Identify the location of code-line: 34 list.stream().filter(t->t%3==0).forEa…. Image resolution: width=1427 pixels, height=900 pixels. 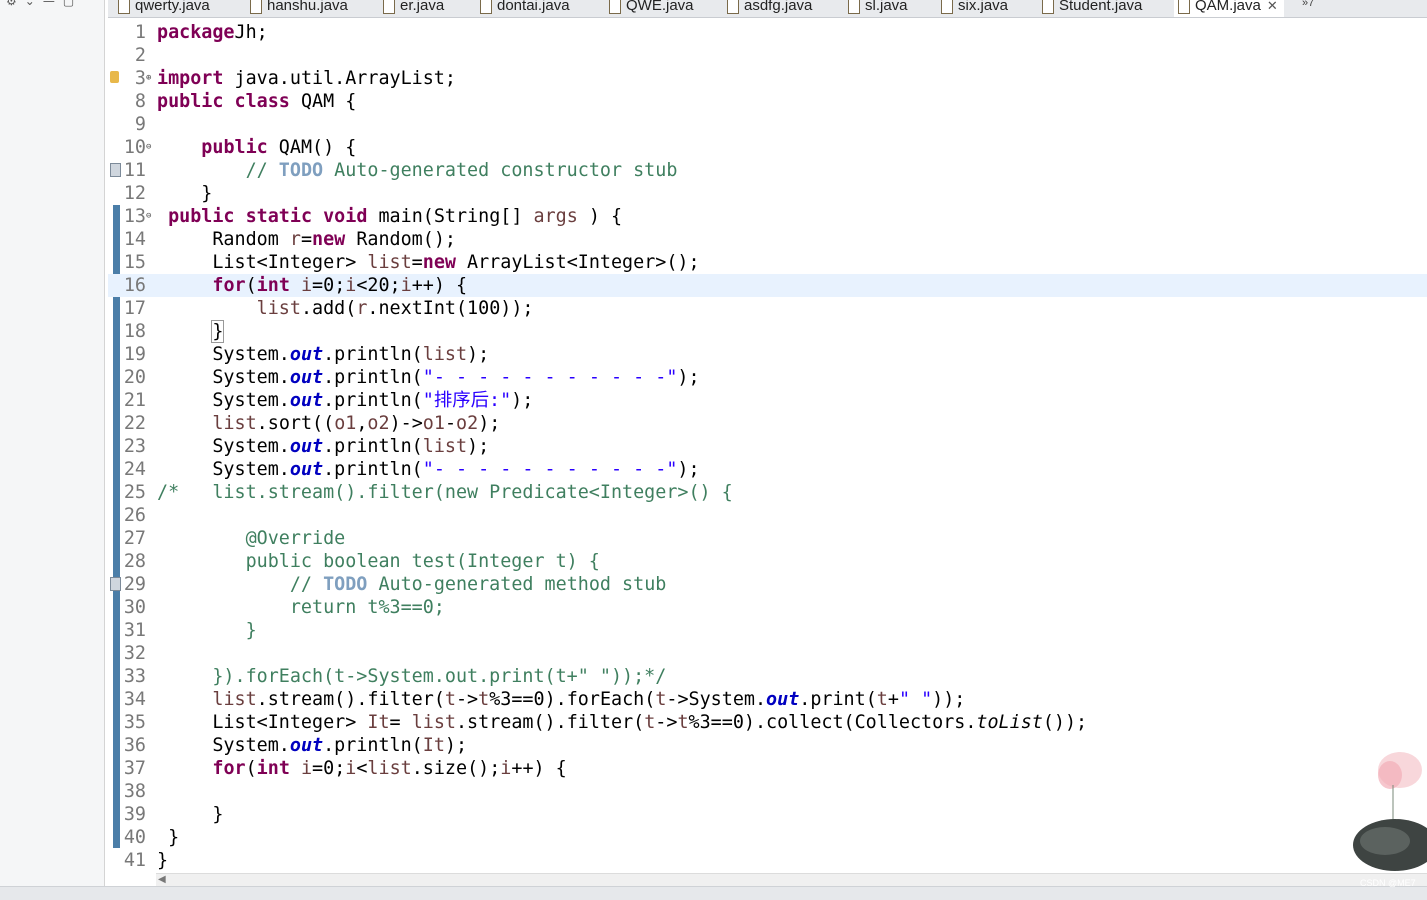
(767, 699).